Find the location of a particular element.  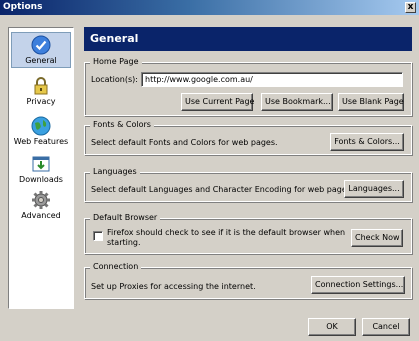

sidebar-item-label: Web Features is located at coordinates (41, 141).